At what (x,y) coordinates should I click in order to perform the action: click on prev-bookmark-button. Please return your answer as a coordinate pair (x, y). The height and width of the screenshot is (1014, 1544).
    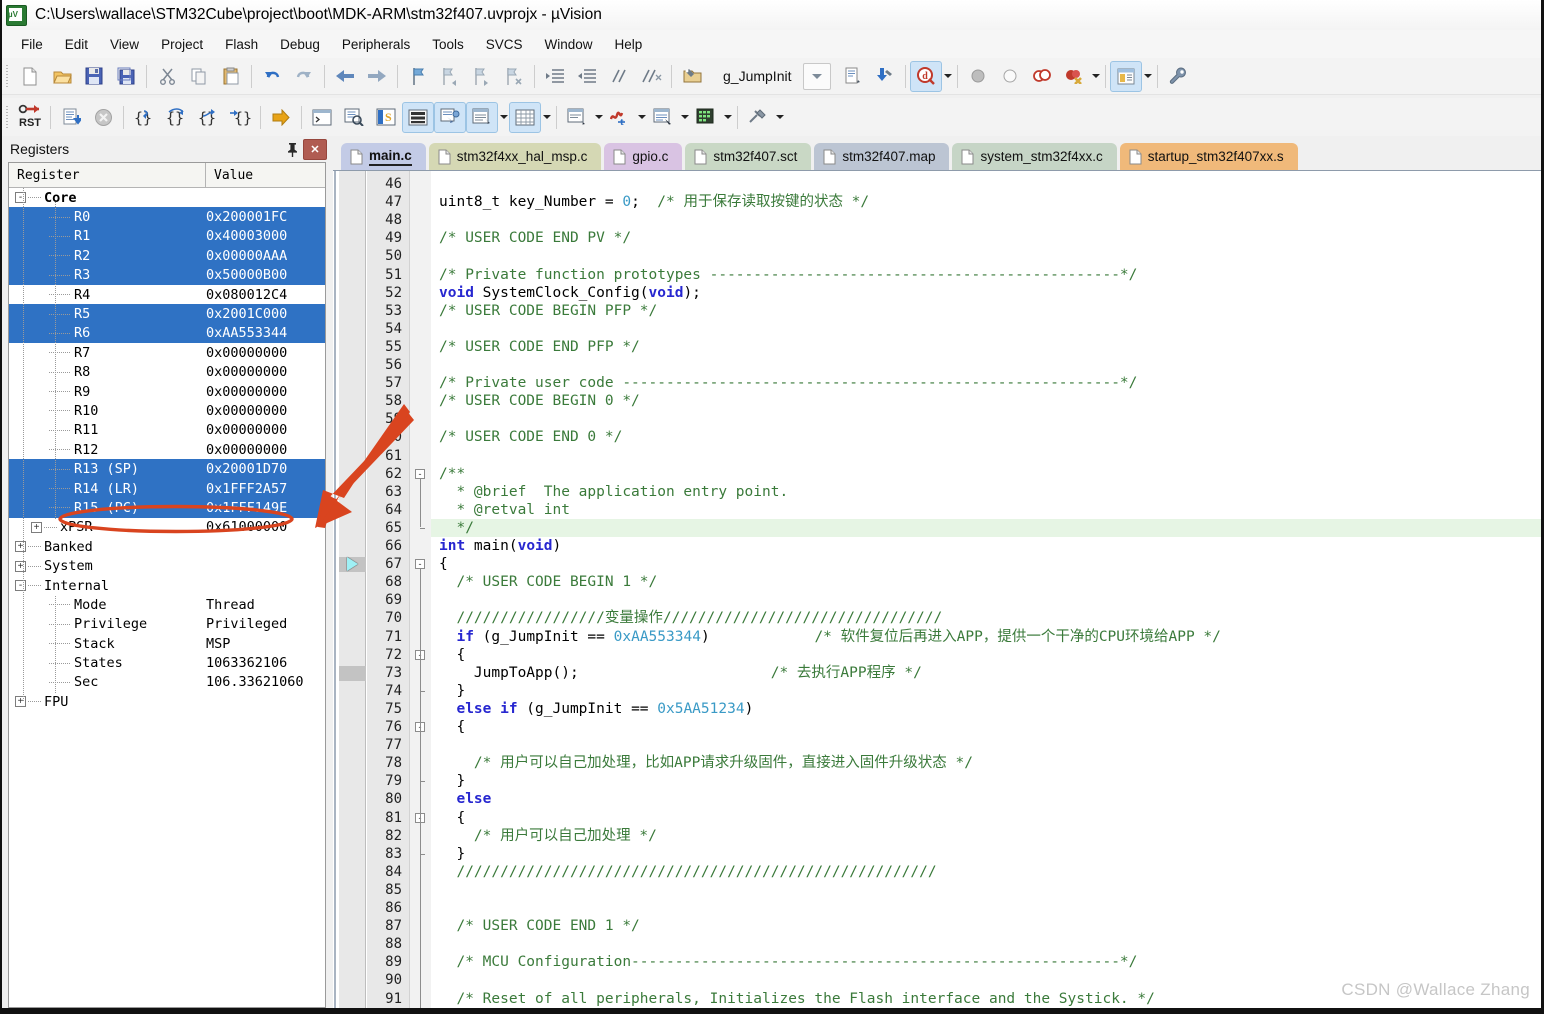
    Looking at the image, I should click on (450, 76).